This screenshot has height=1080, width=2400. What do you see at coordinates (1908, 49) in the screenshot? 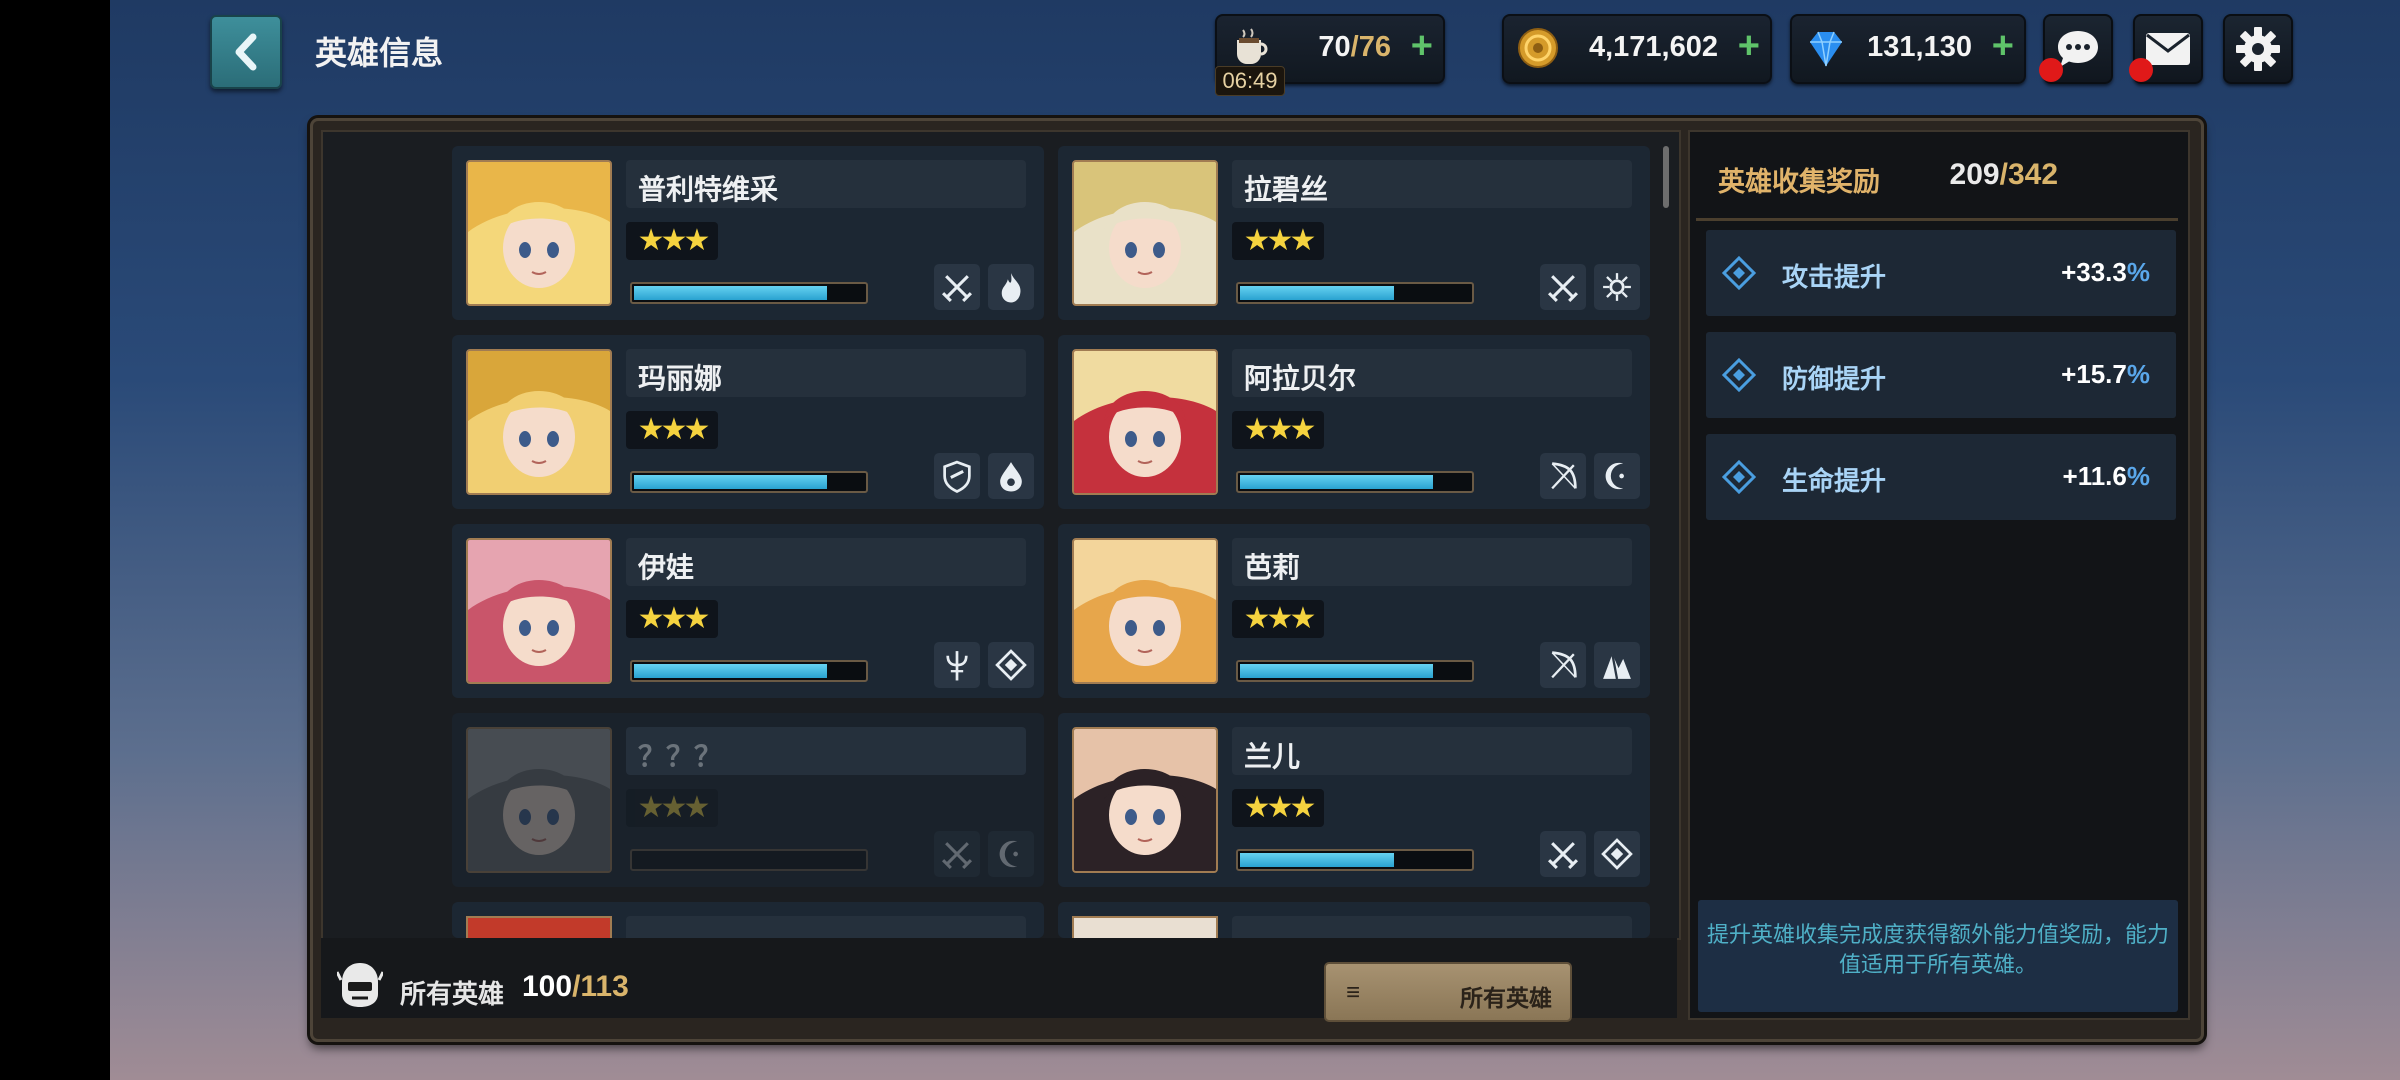
I see `gem-counter: 131,130 +` at bounding box center [1908, 49].